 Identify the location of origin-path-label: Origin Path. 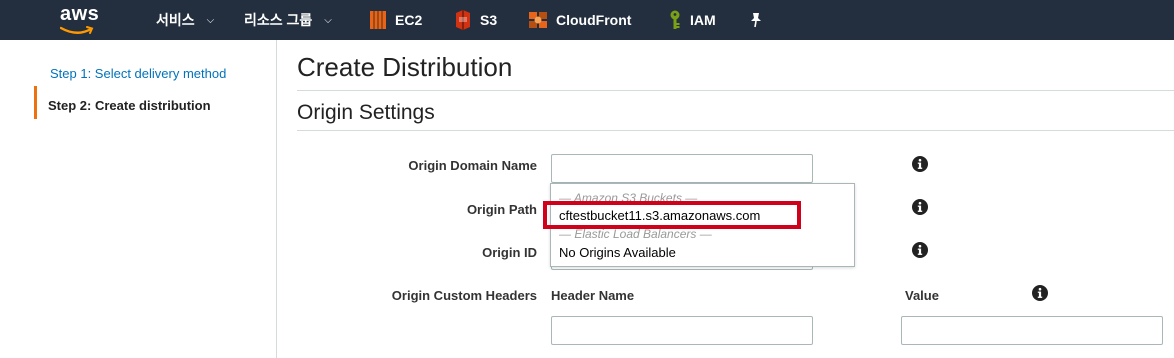
(501, 209).